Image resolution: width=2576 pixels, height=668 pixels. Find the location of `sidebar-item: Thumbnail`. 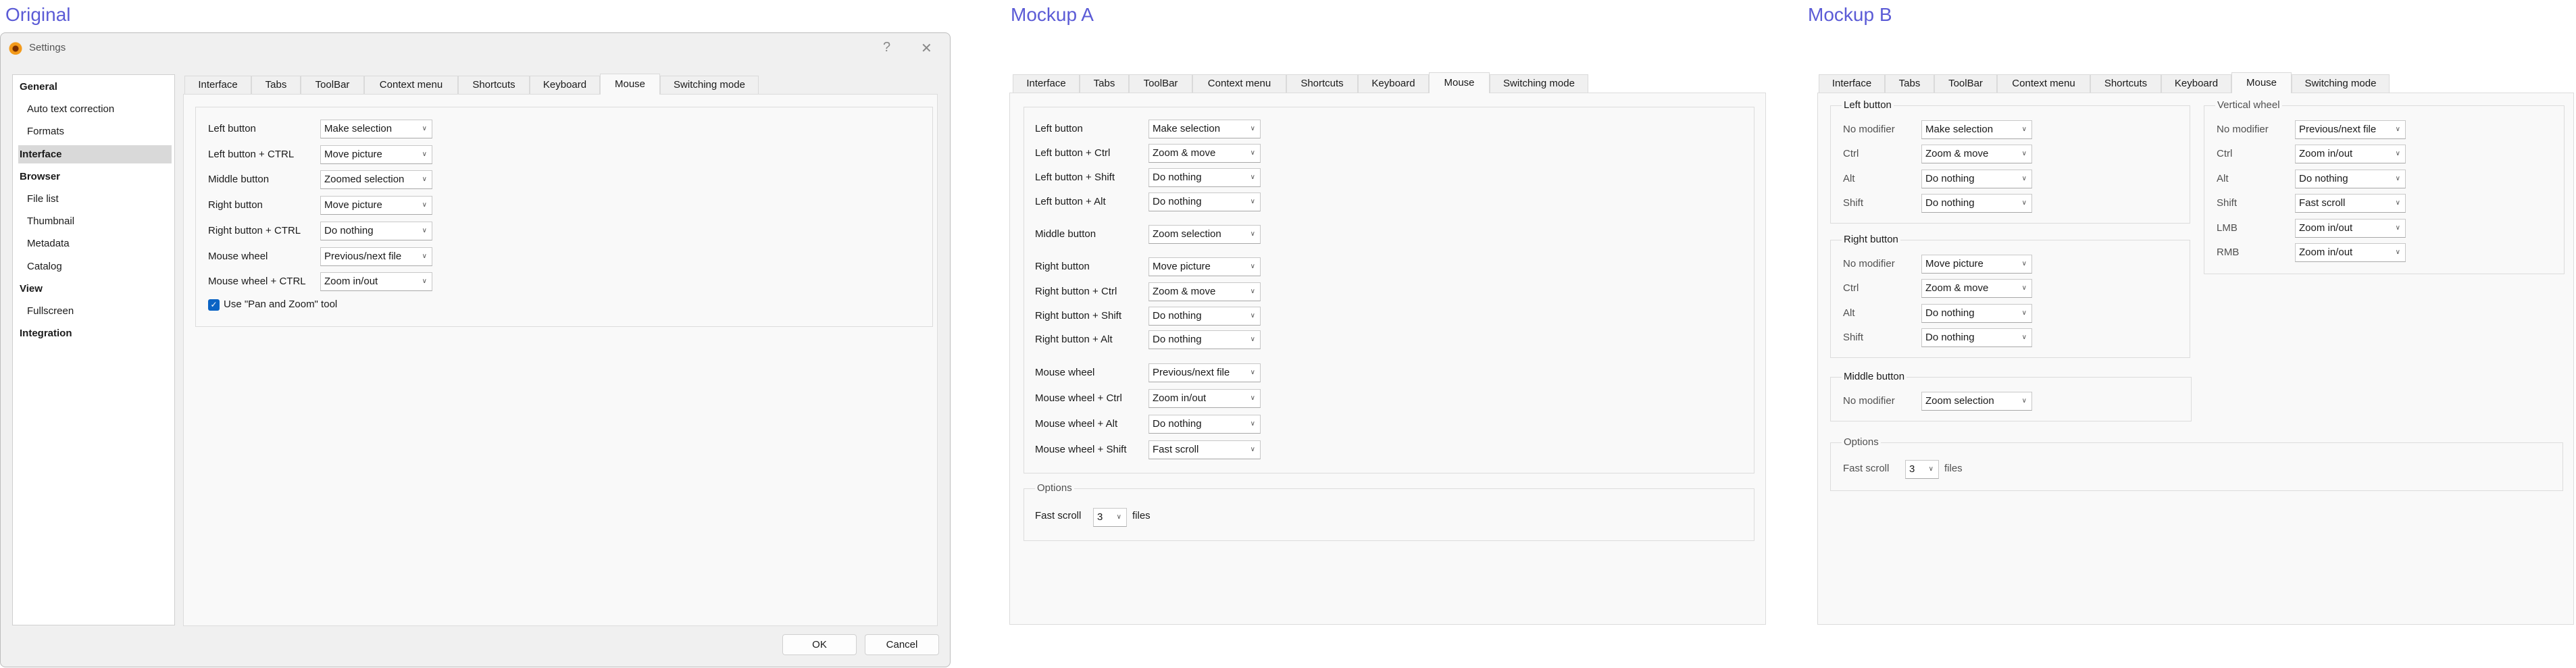

sidebar-item: Thumbnail is located at coordinates (50, 221).